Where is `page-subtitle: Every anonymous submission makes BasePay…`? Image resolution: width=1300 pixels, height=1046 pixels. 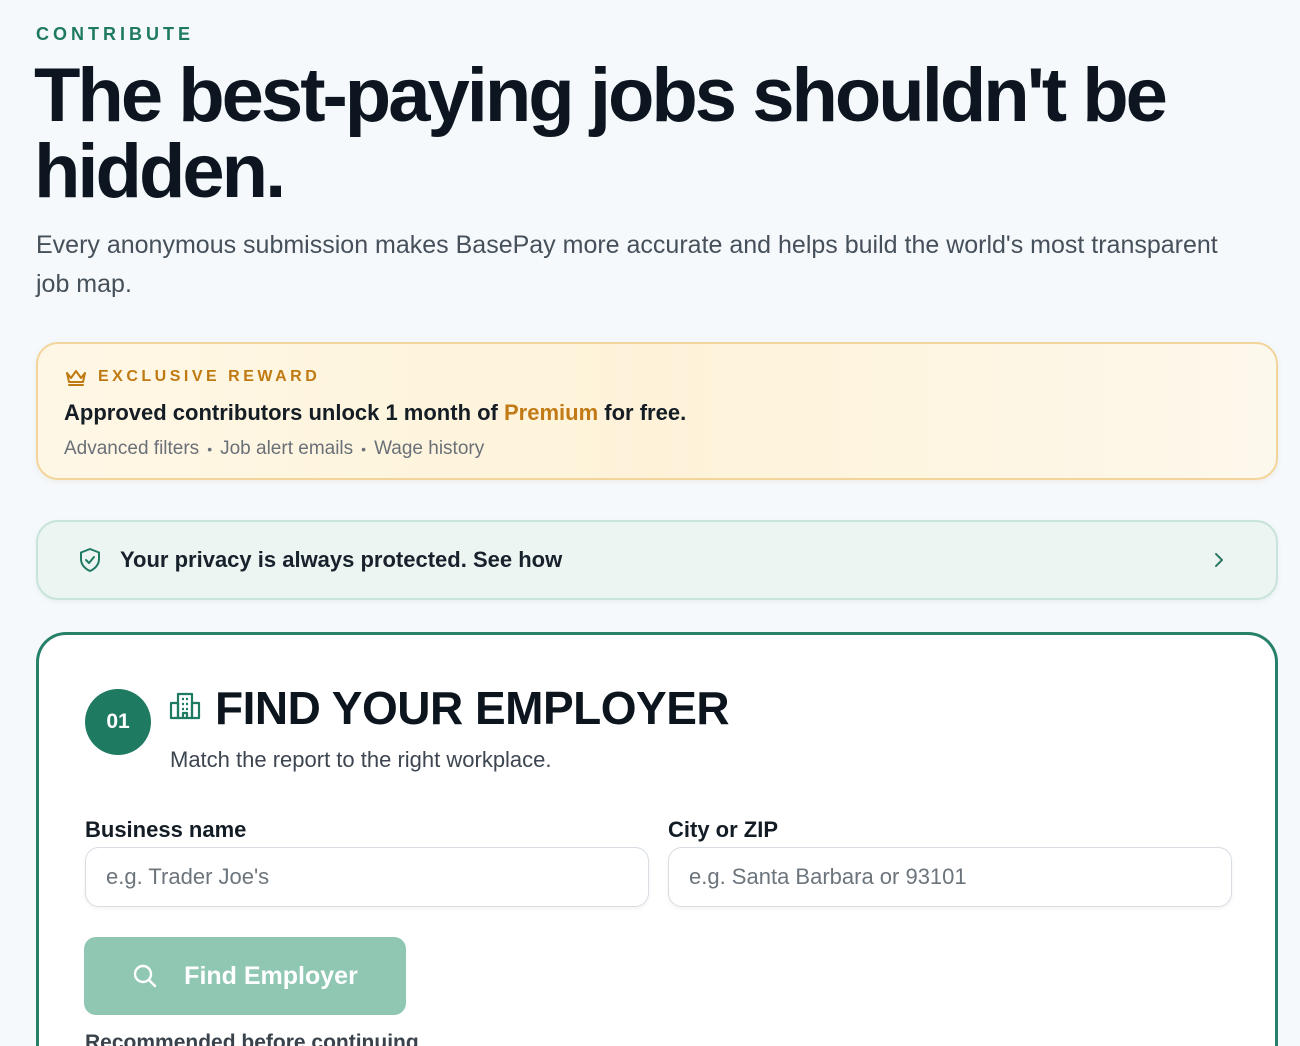
page-subtitle: Every anonymous submission makes BasePay… is located at coordinates (627, 264).